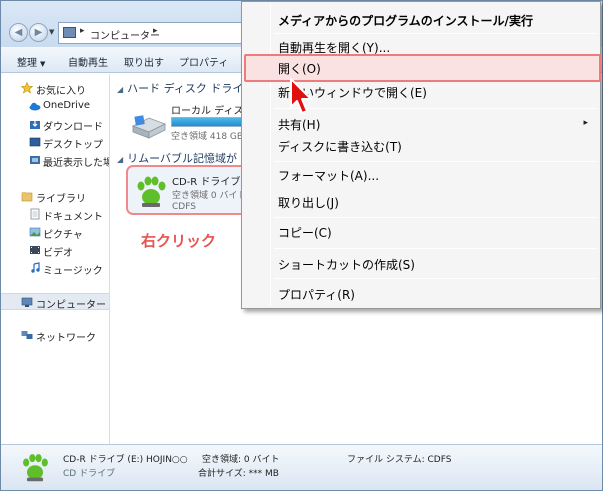 The height and width of the screenshot is (491, 603). Describe the element at coordinates (35, 142) in the screenshot. I see `desktop-icon` at that location.